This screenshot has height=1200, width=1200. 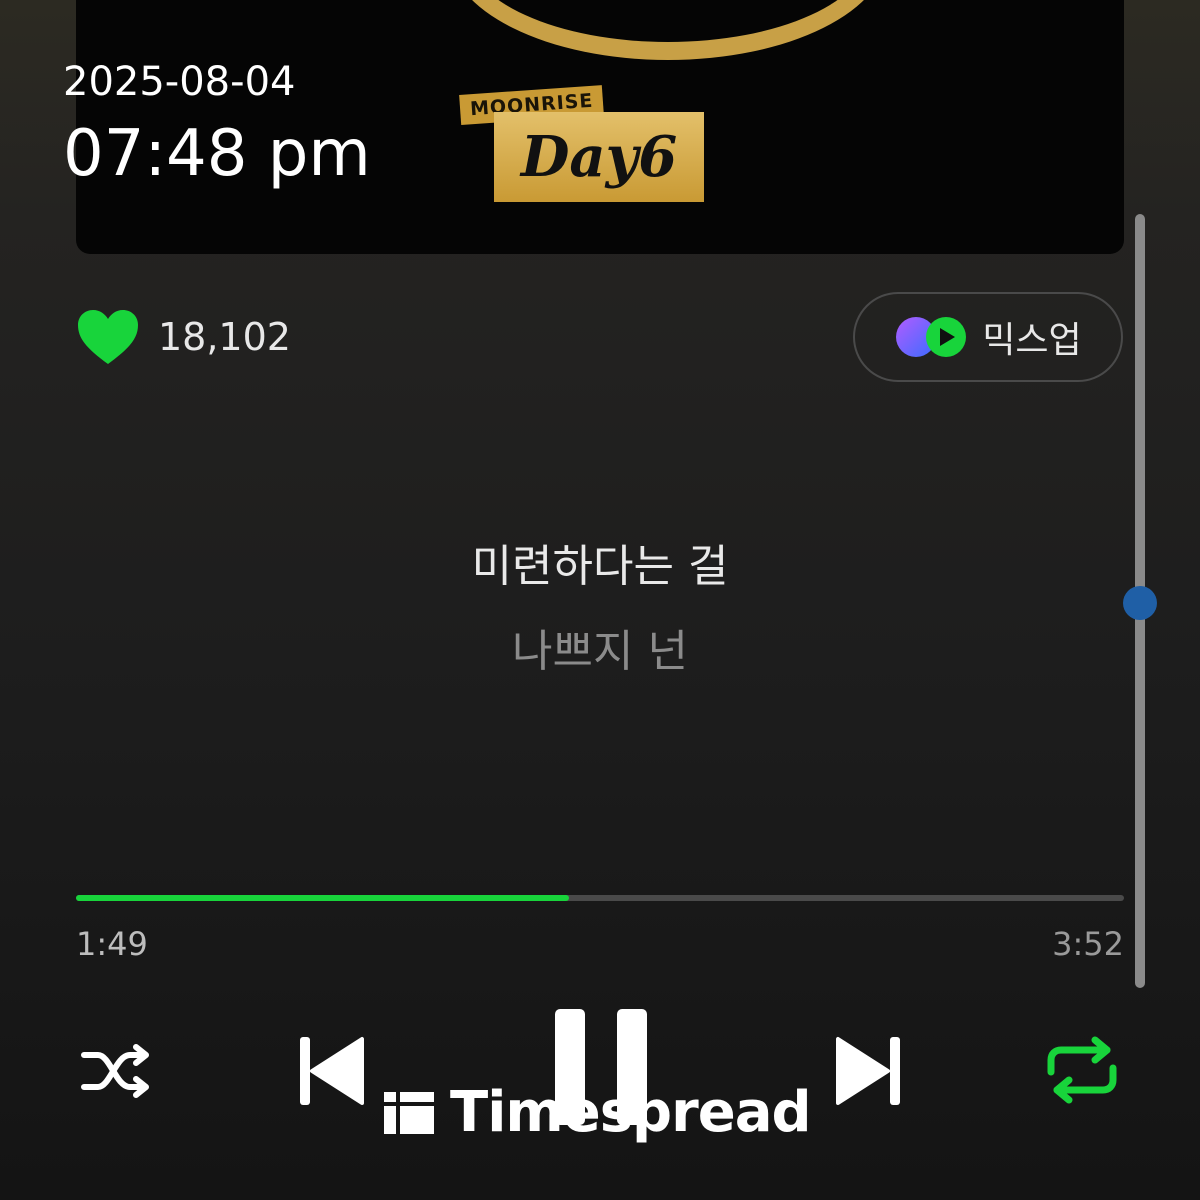 I want to click on shuffle-icon, so click(x=117, y=1071).